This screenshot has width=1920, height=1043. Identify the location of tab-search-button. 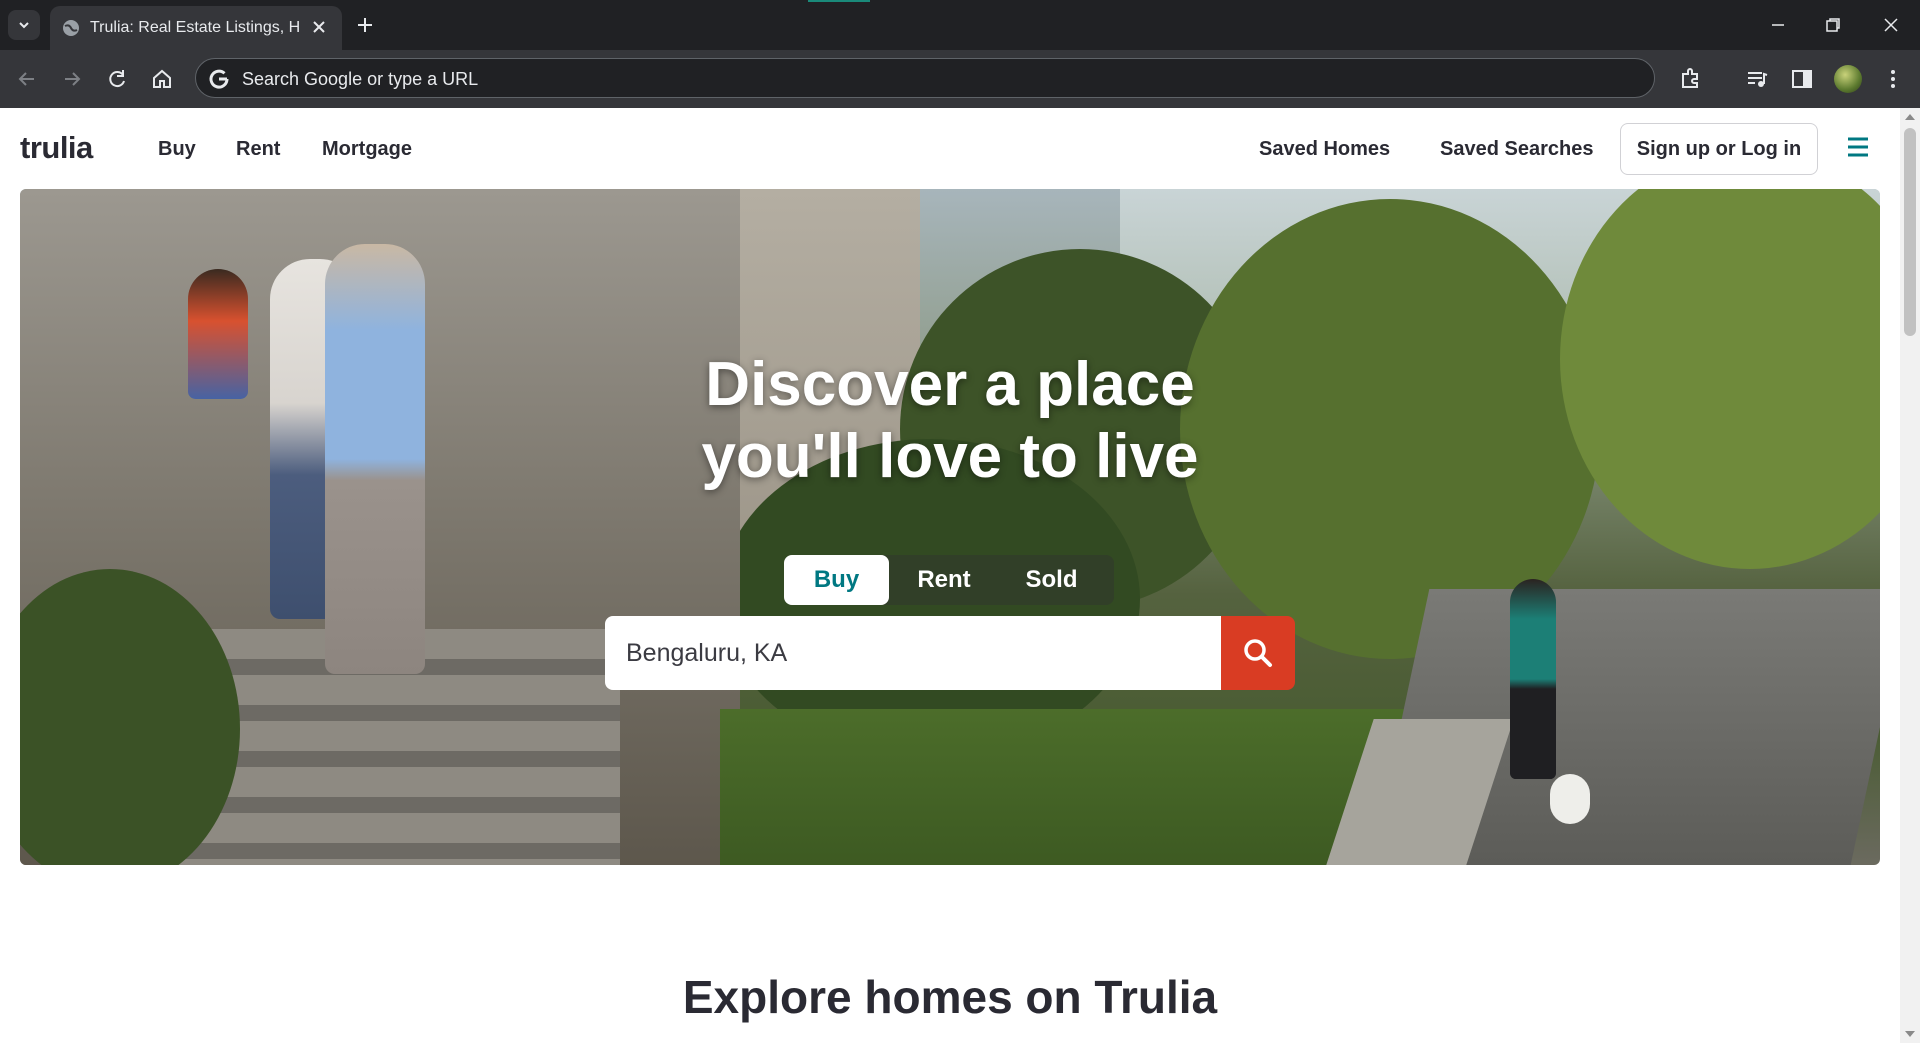
(24, 25).